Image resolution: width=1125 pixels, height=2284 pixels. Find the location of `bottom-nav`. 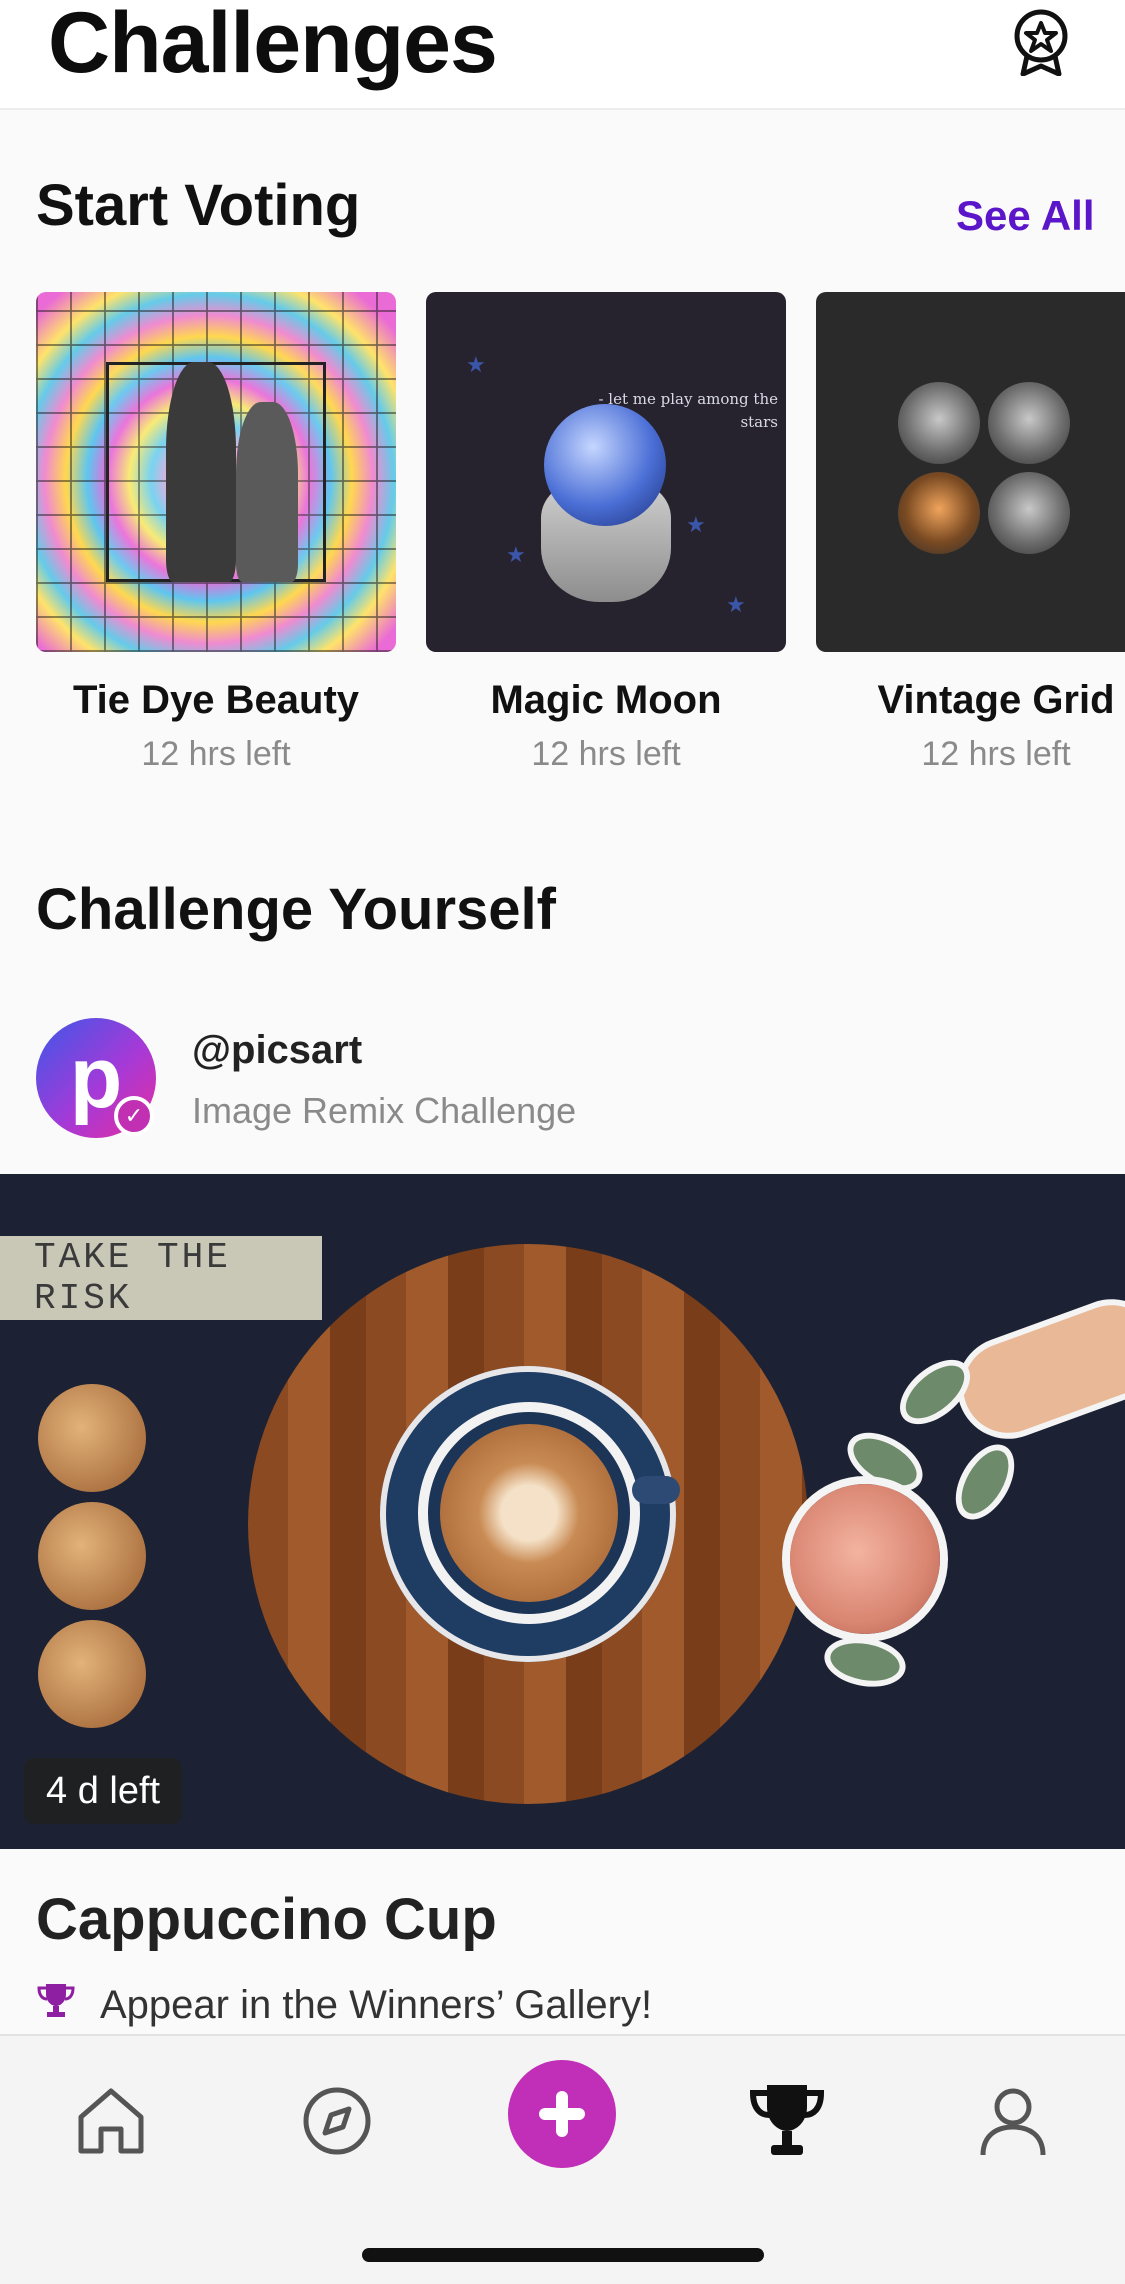

bottom-nav is located at coordinates (562, 2159).